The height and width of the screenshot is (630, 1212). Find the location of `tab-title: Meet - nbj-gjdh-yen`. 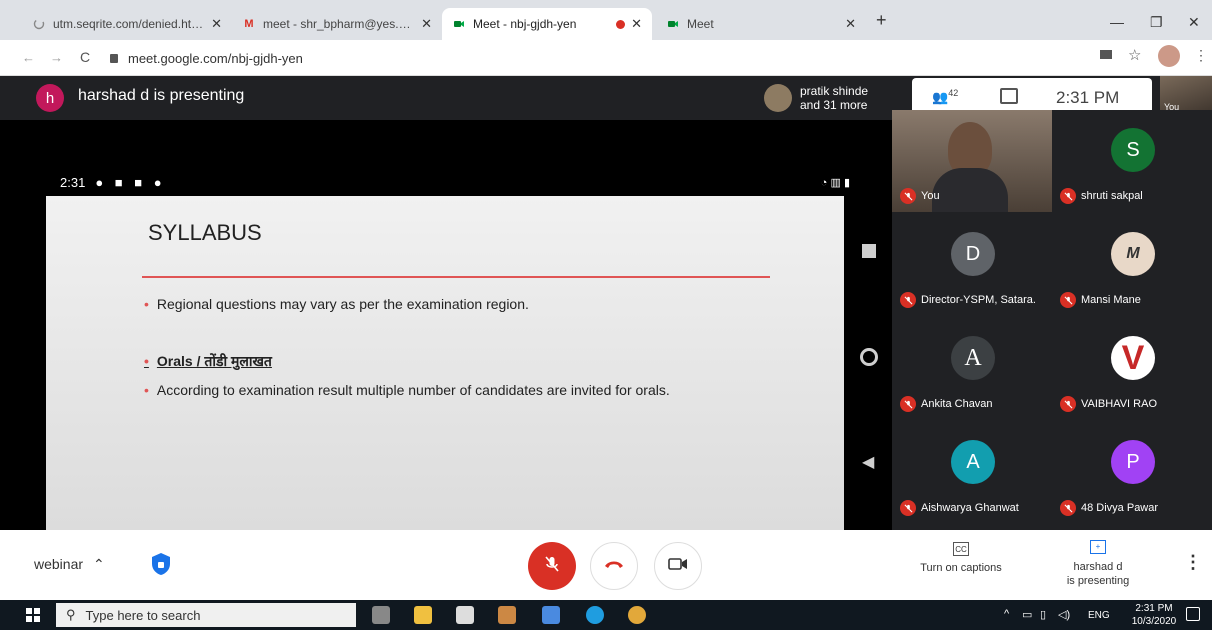

tab-title: Meet - nbj-gjdh-yen is located at coordinates (525, 24).